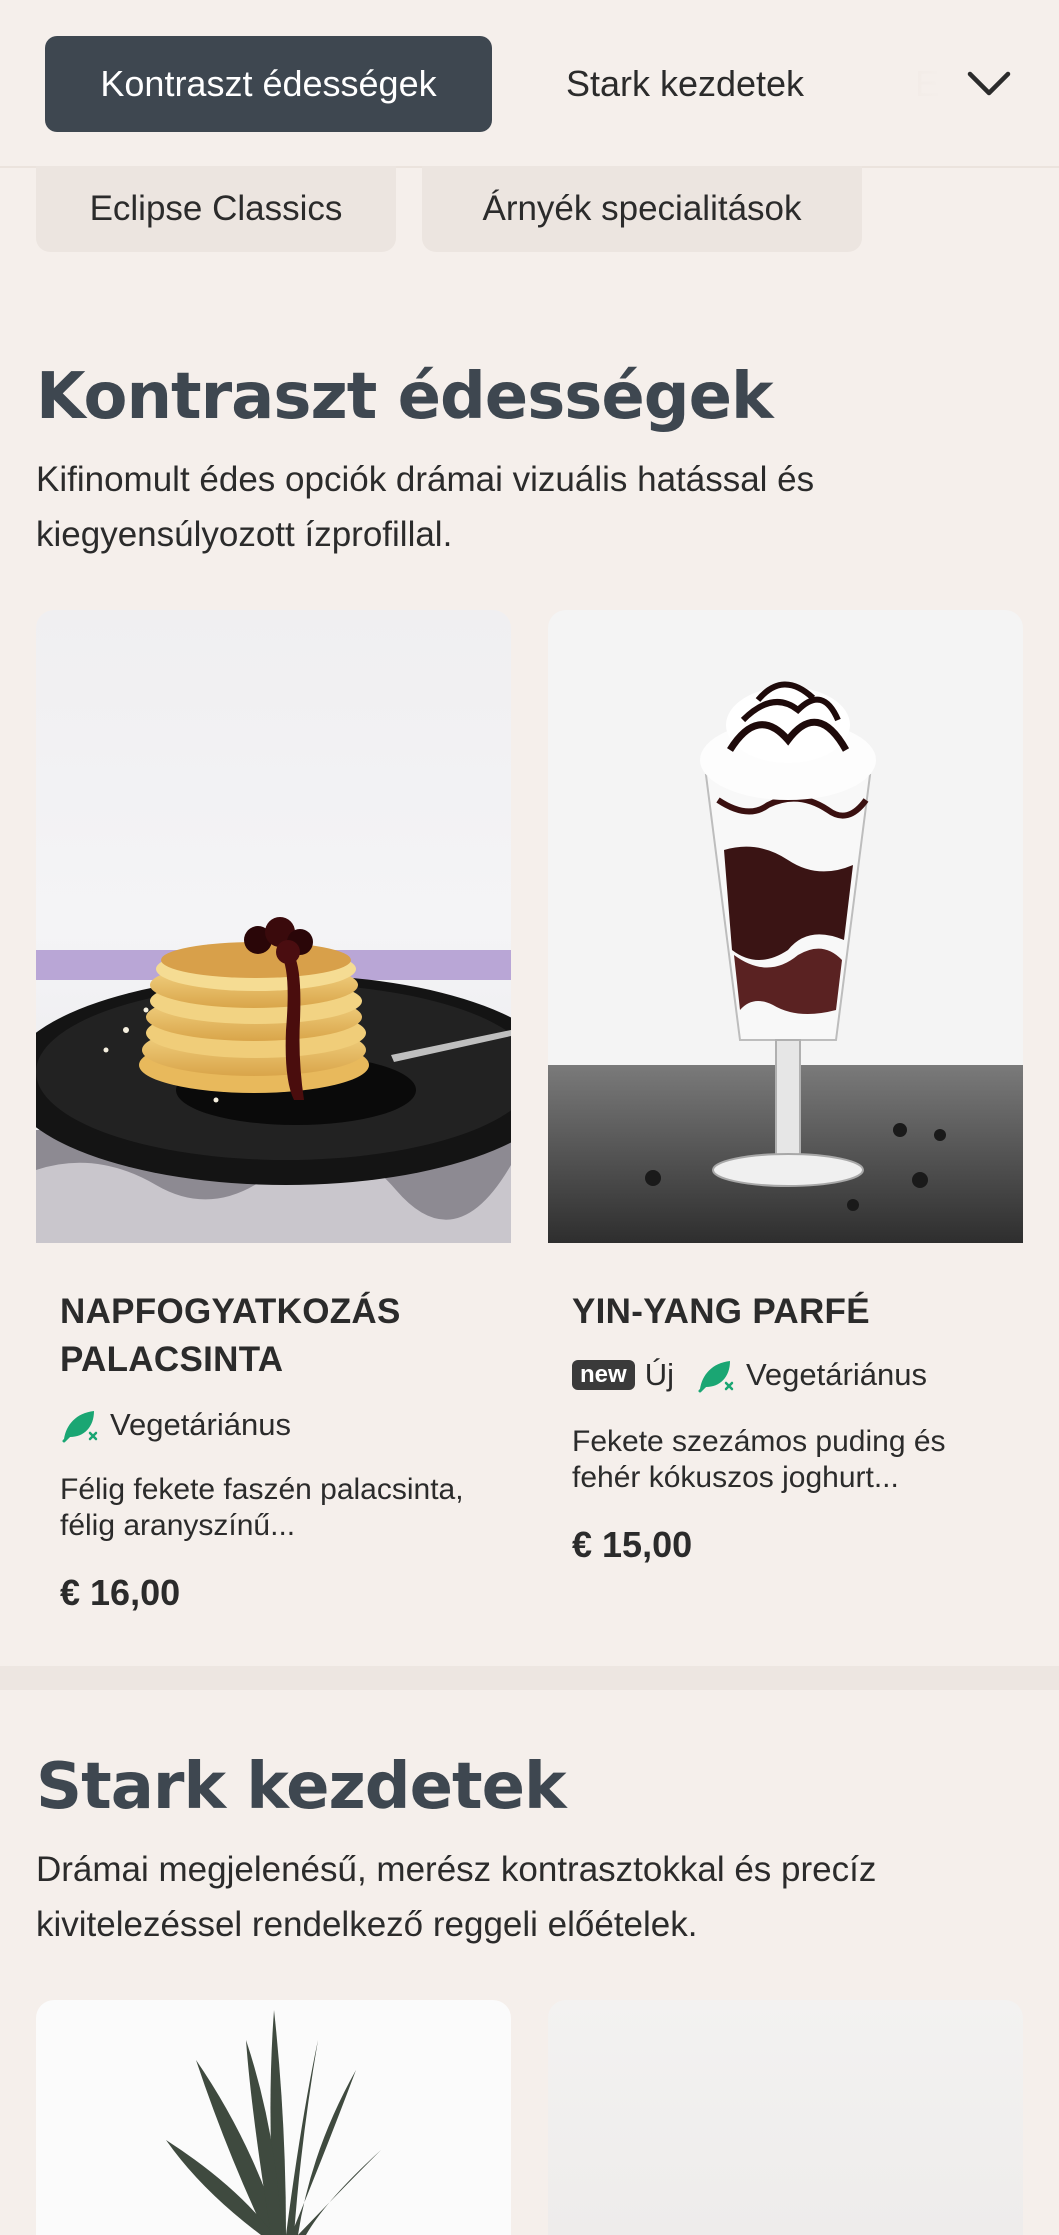 The image size is (1059, 2235). What do you see at coordinates (120, 1592) in the screenshot?
I see `dish-price: € 16,00` at bounding box center [120, 1592].